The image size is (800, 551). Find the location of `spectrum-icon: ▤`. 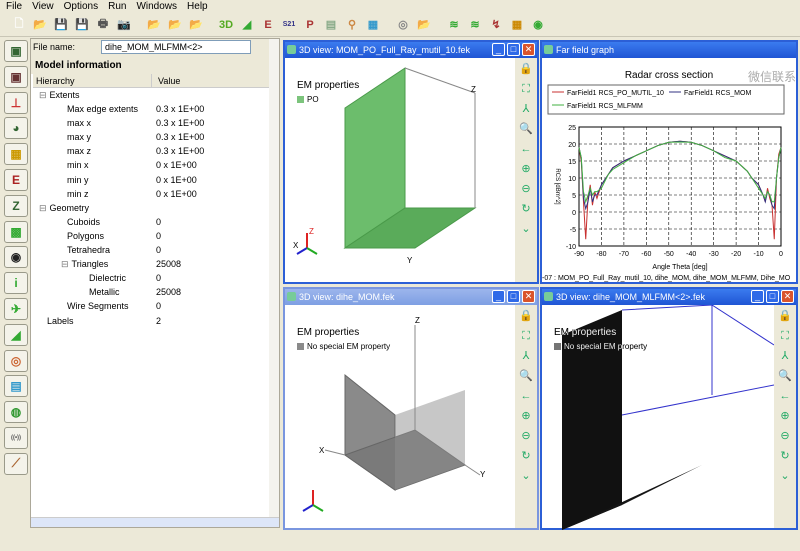

spectrum-icon: ▤ is located at coordinates (16, 386).